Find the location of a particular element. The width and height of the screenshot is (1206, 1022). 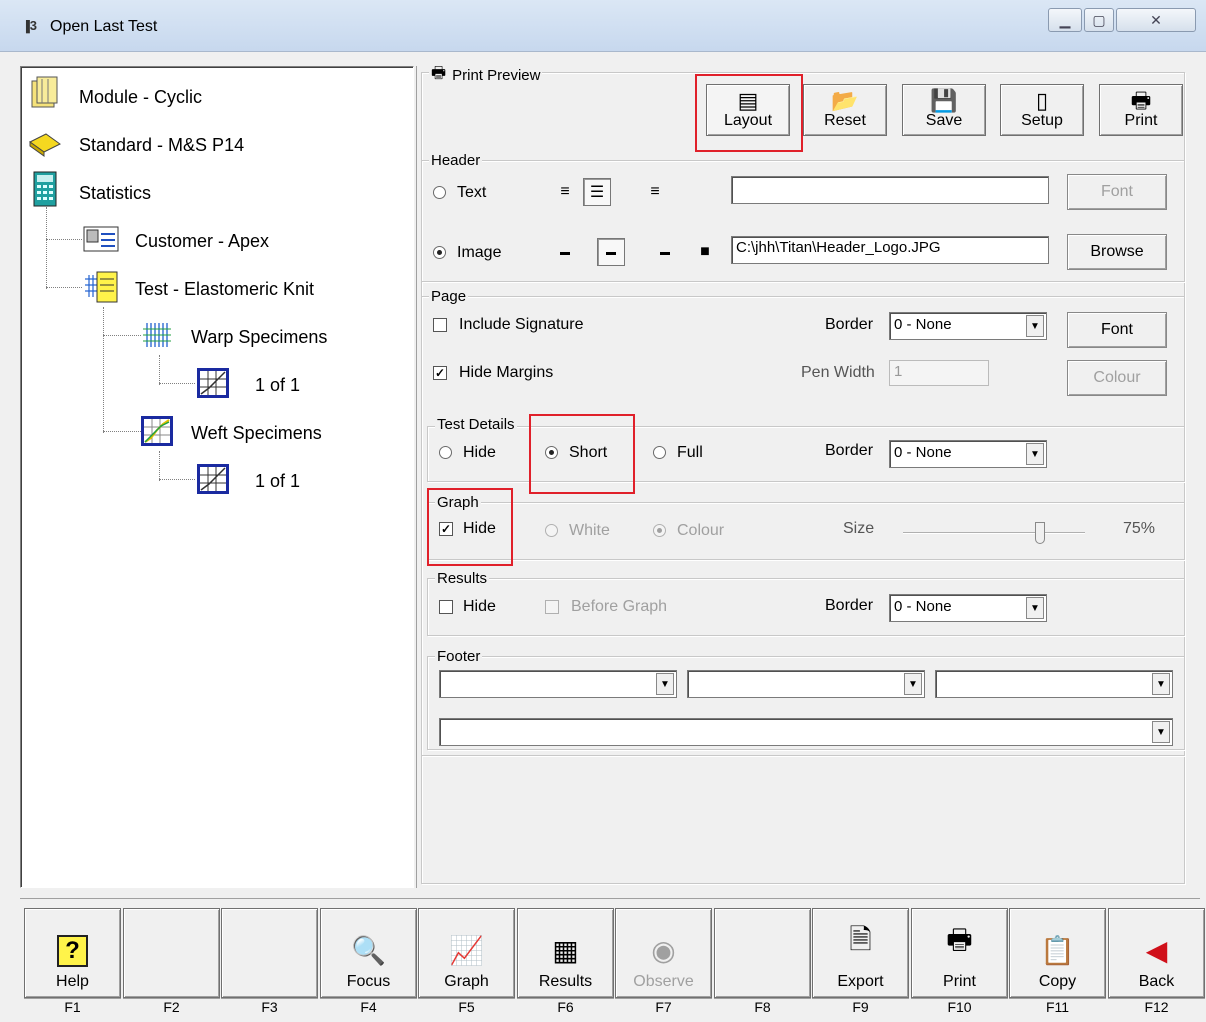

tree-item-warp-1of1: 1 of 1 is located at coordinates (277, 385).